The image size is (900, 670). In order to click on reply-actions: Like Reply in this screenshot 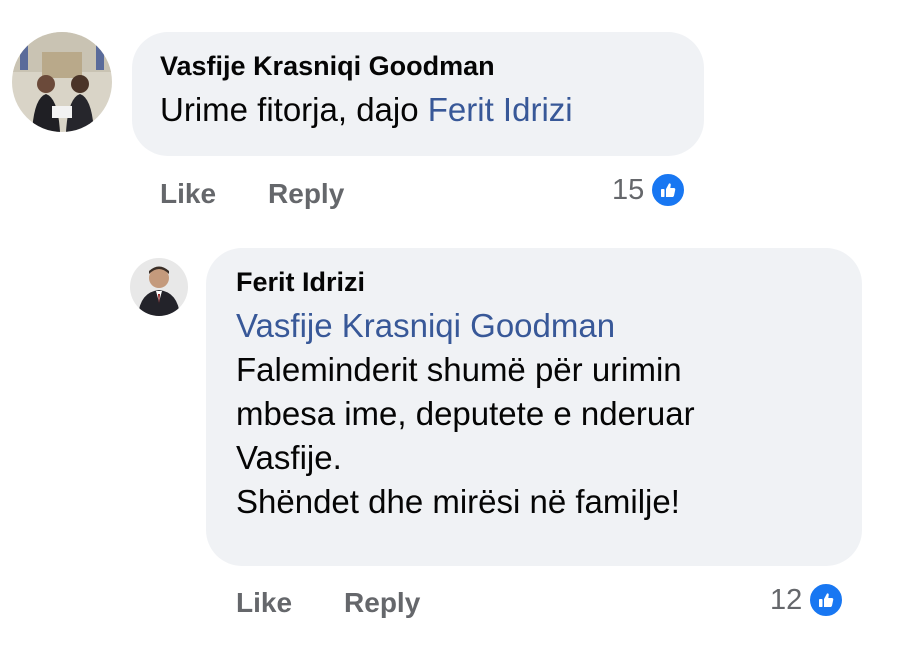, I will do `click(354, 603)`.